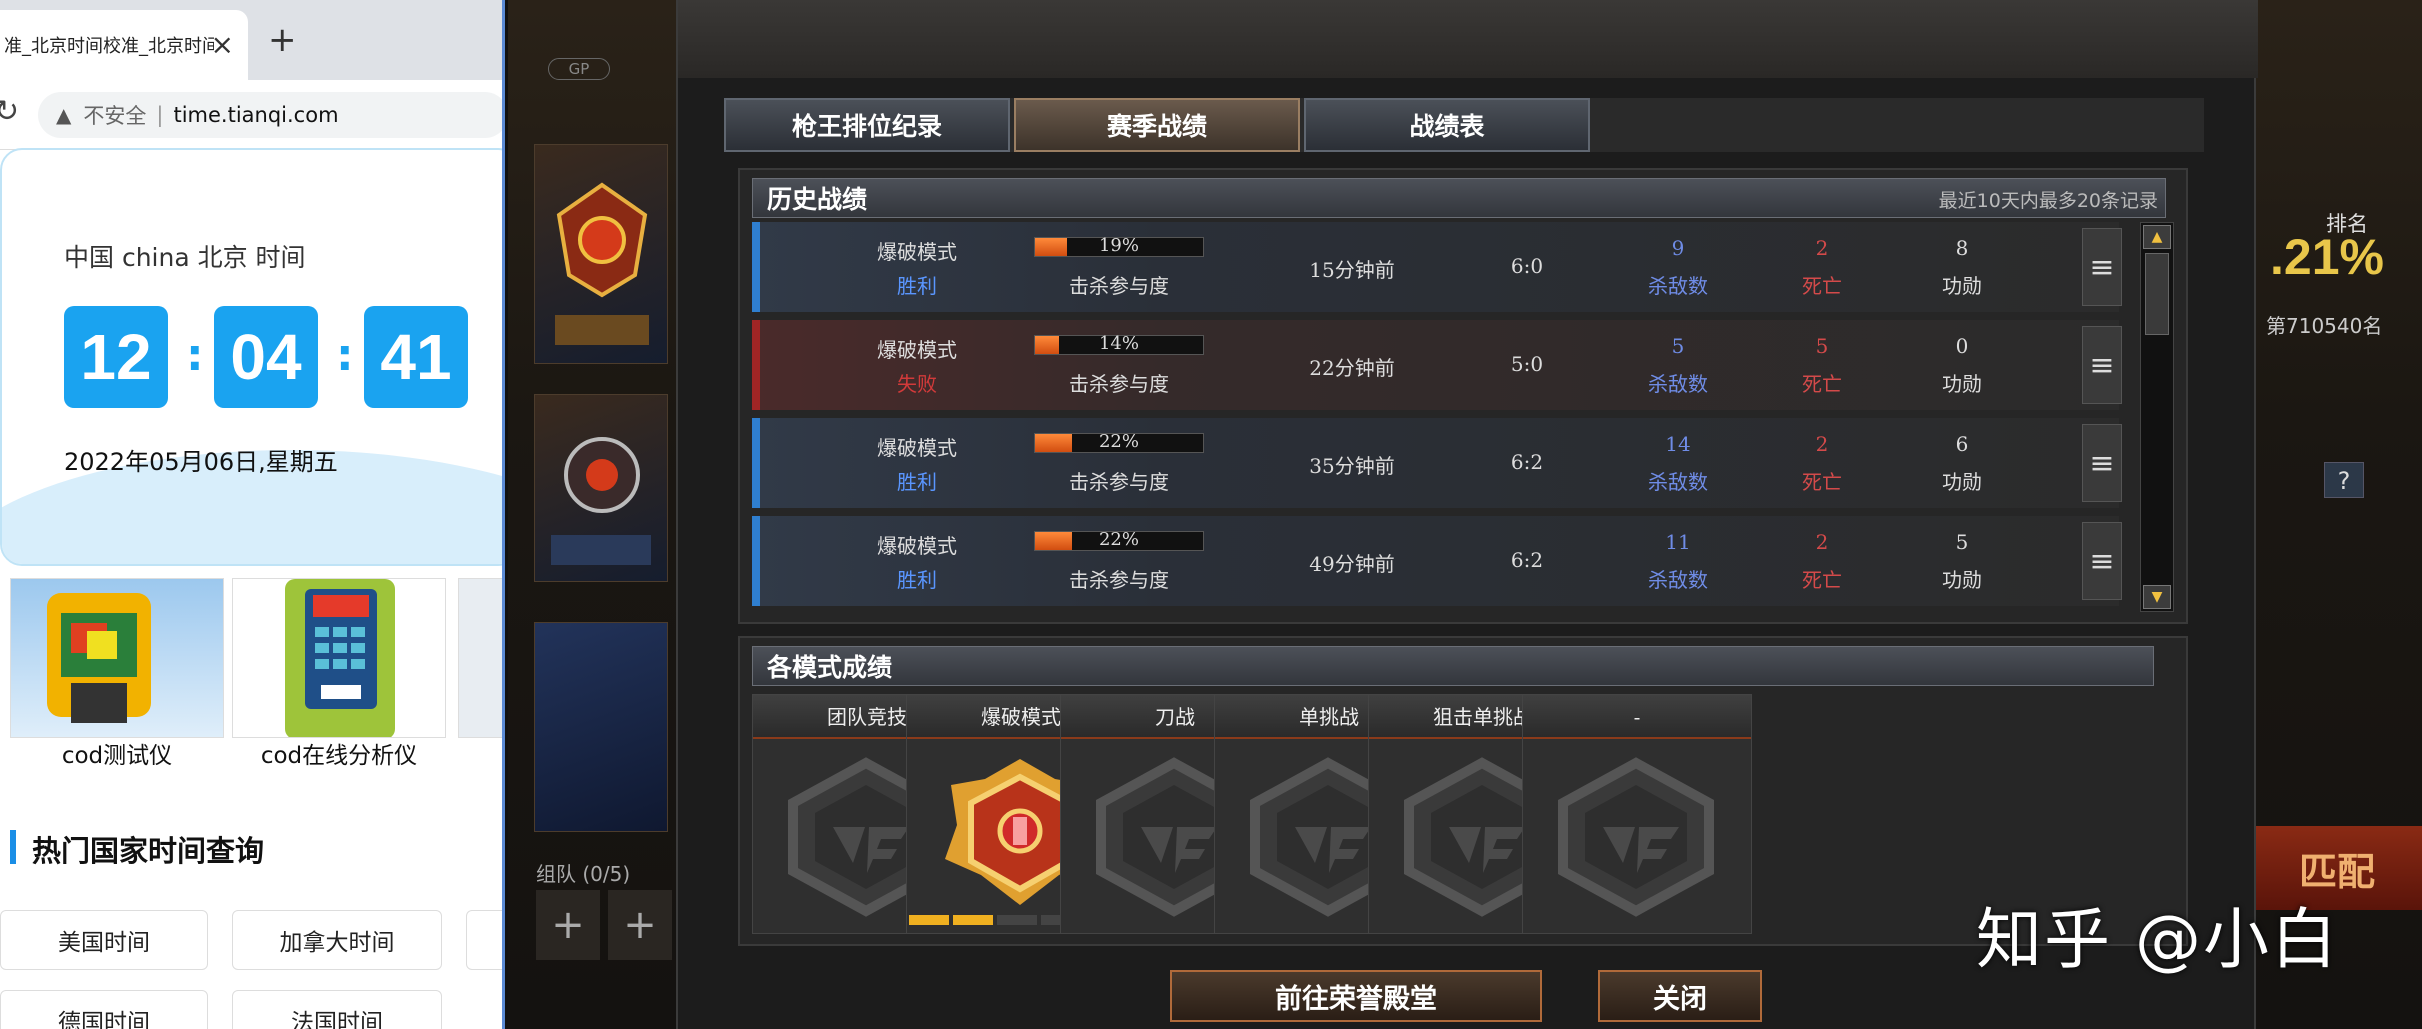 This screenshot has height=1029, width=2422. I want to click on tab-season-stats: 赛季战绩, so click(1157, 125).